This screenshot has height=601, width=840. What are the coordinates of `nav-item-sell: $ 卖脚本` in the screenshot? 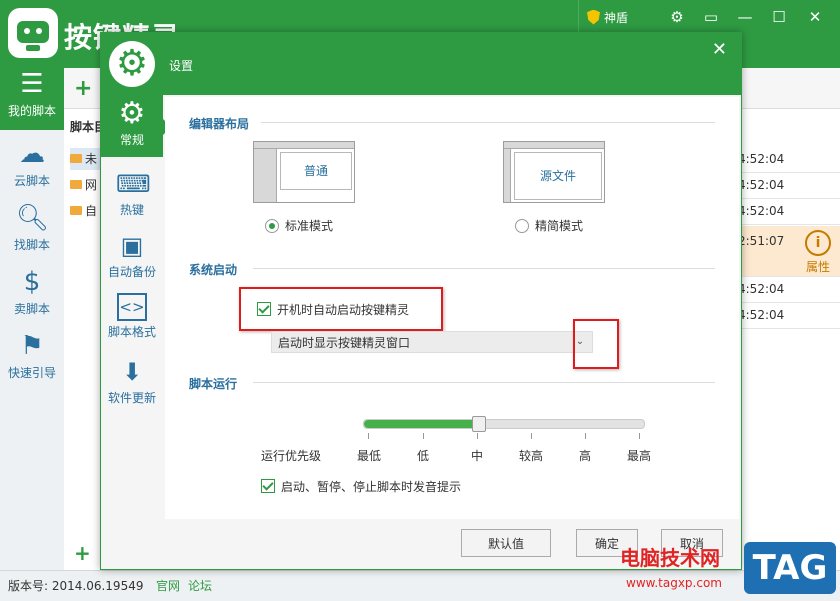 It's located at (32, 291).